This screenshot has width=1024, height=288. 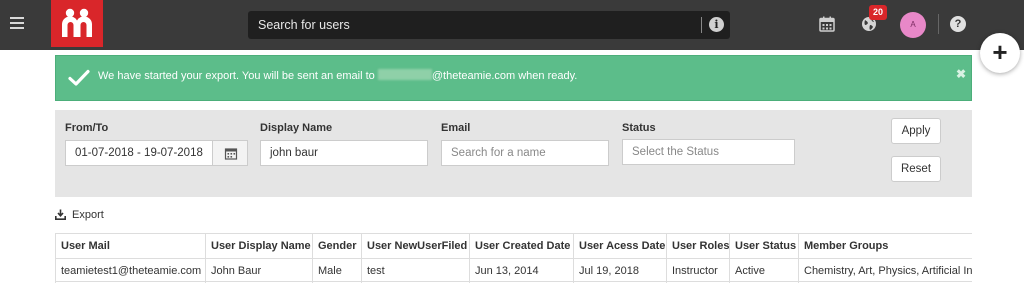 I want to click on download-icon, so click(x=60, y=214).